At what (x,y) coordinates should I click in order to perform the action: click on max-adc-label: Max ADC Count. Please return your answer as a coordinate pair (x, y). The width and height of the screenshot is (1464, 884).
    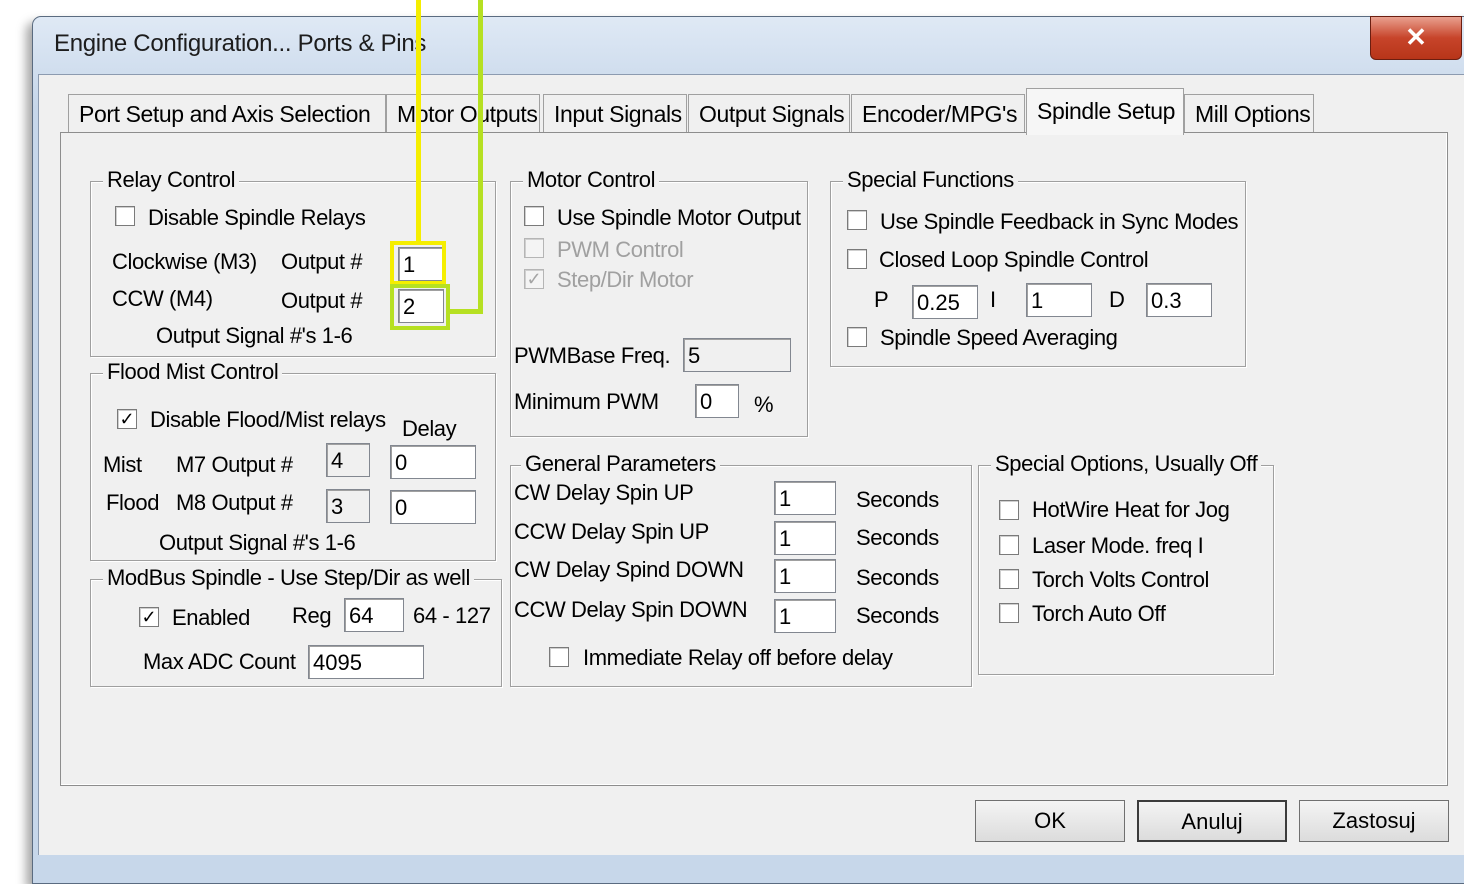
    Looking at the image, I should click on (219, 661).